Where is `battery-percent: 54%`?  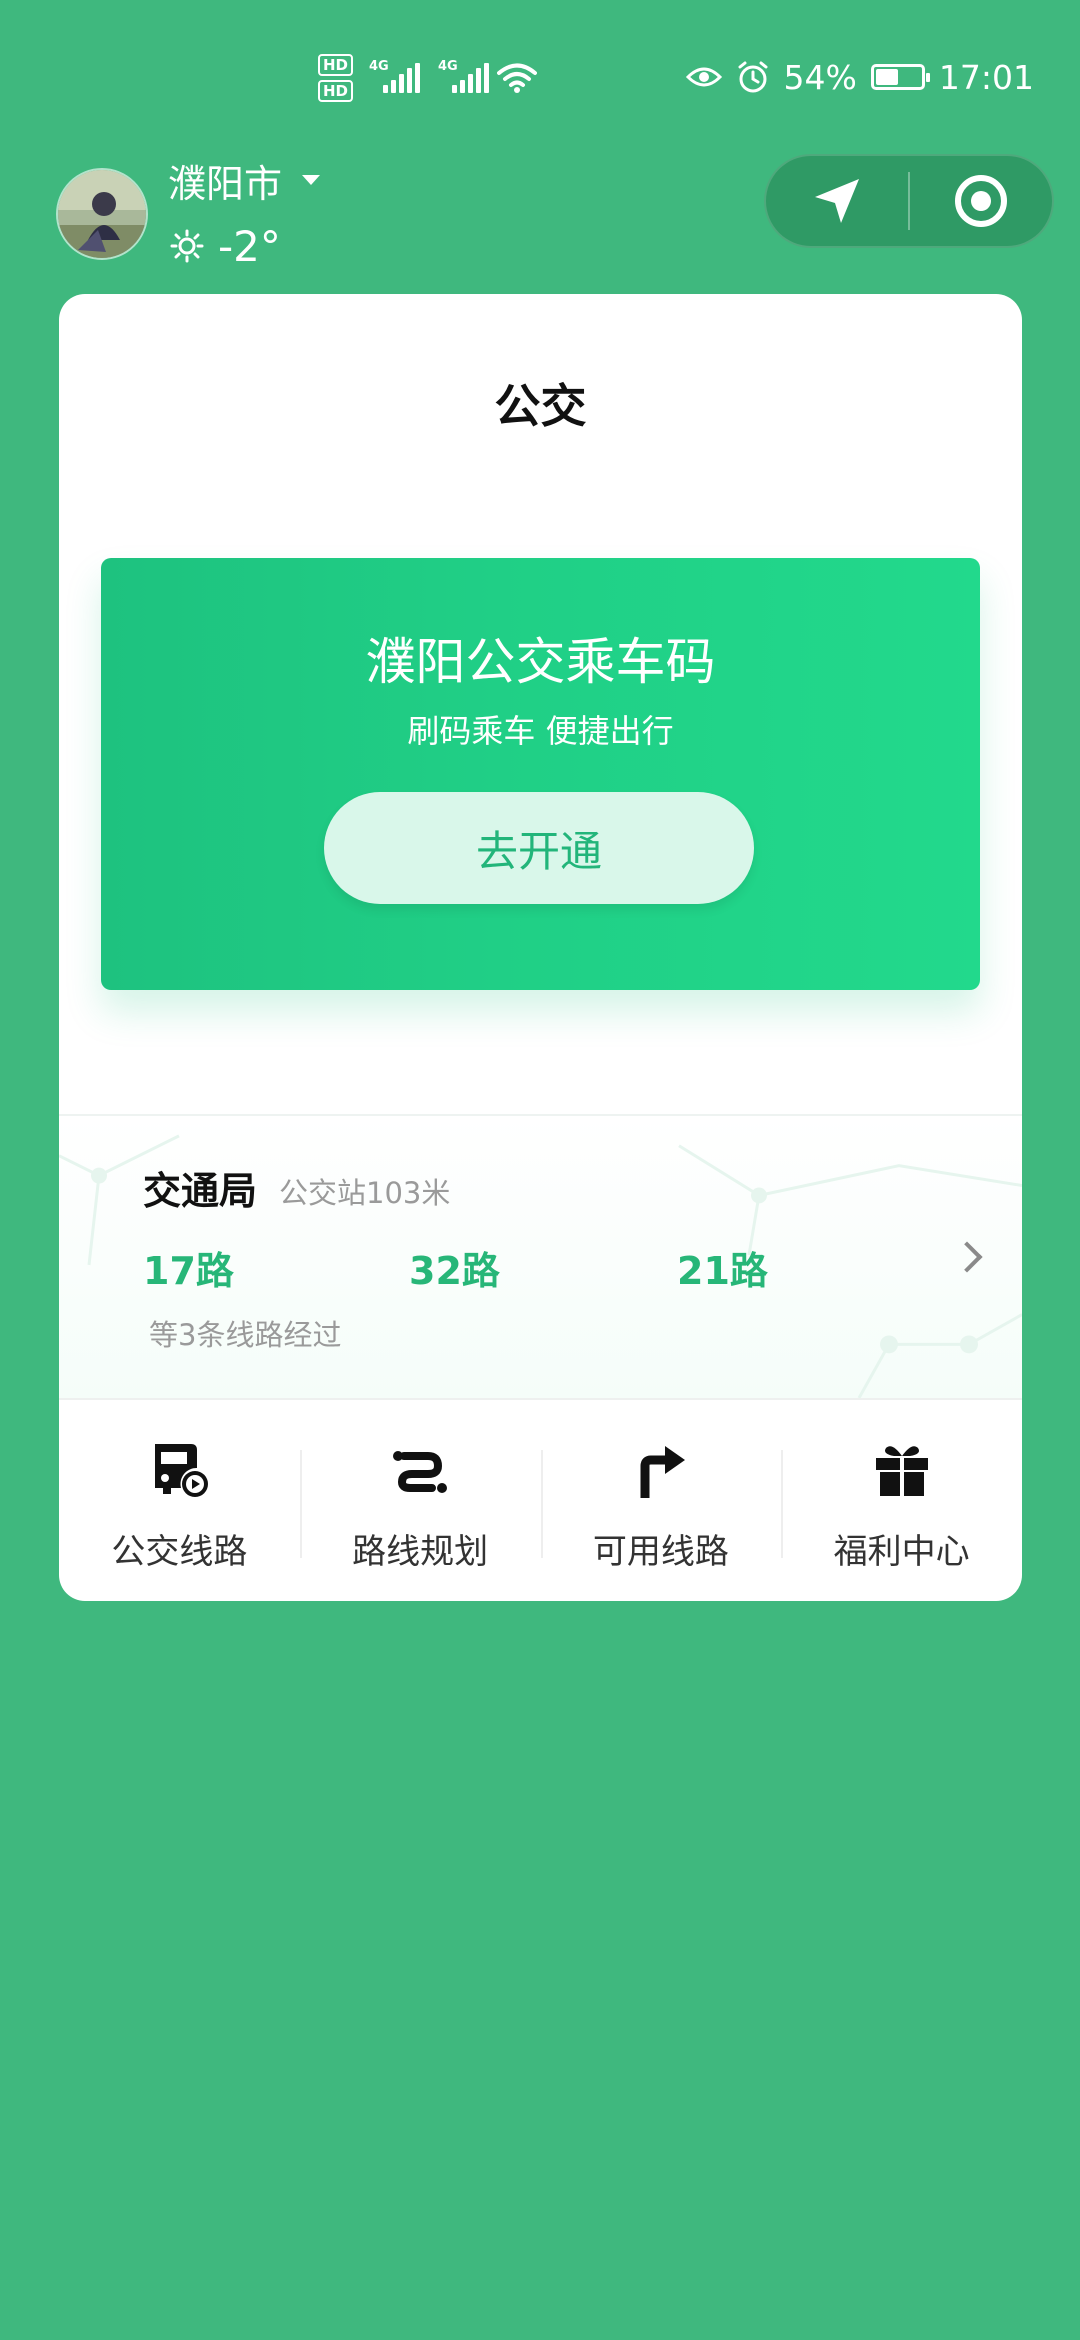 battery-percent: 54% is located at coordinates (820, 77).